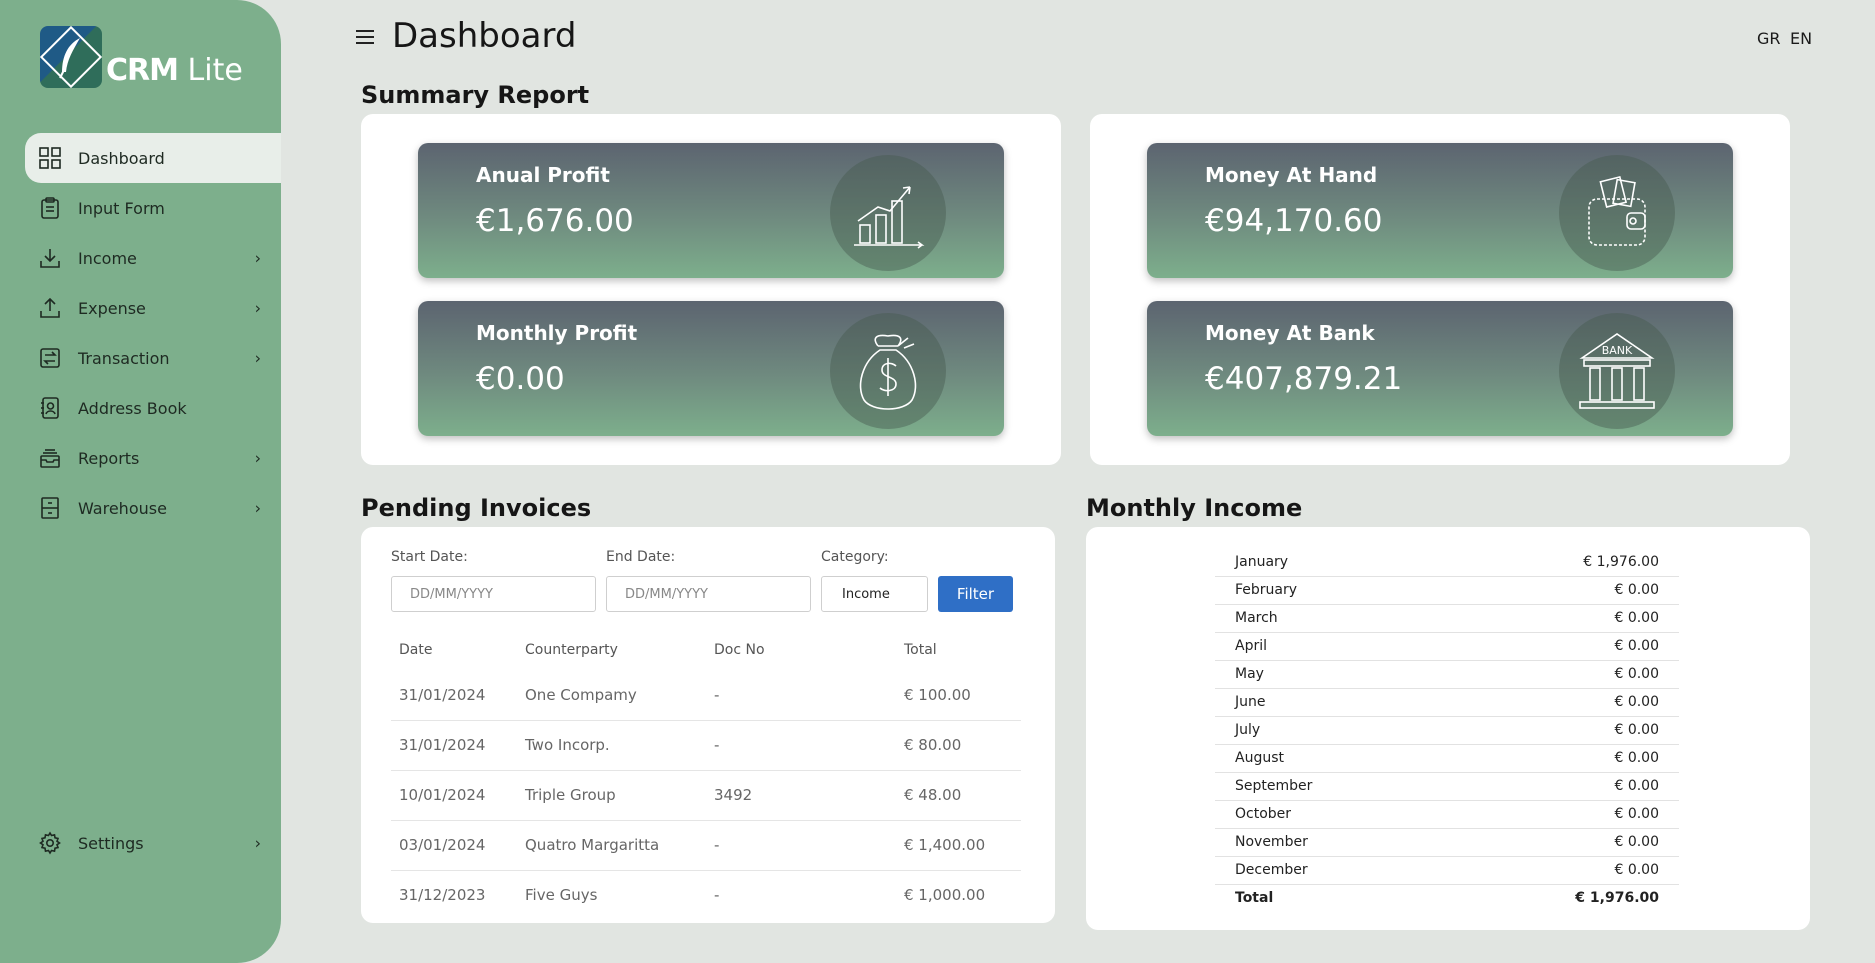  I want to click on sidebar-item-label: Expense, so click(112, 308).